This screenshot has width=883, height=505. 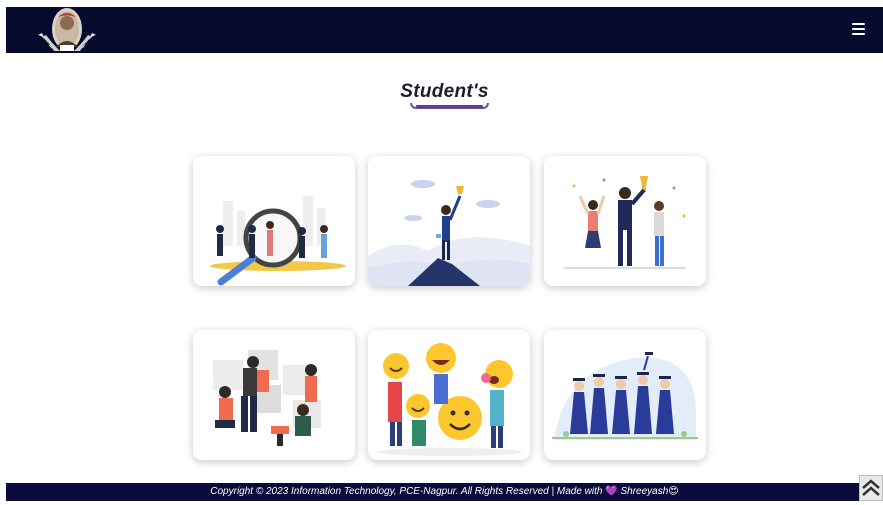 I want to click on heart-icon: 💜, so click(x=611, y=491).